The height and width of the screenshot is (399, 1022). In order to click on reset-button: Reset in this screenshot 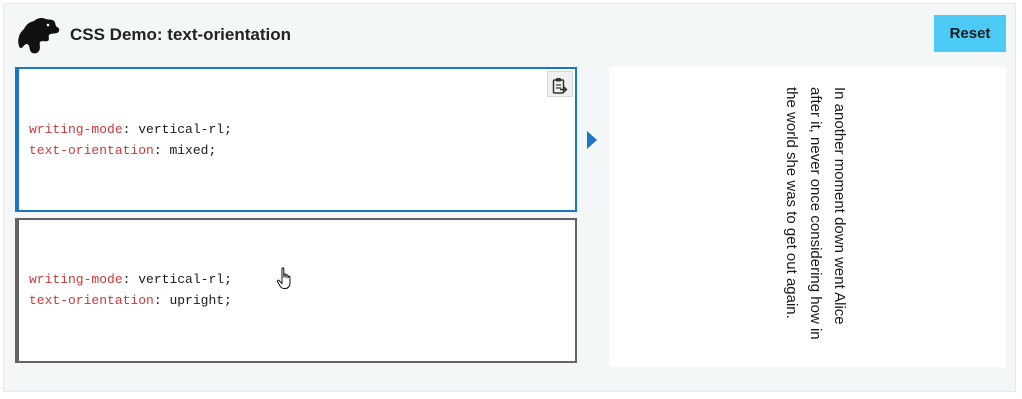, I will do `click(970, 33)`.